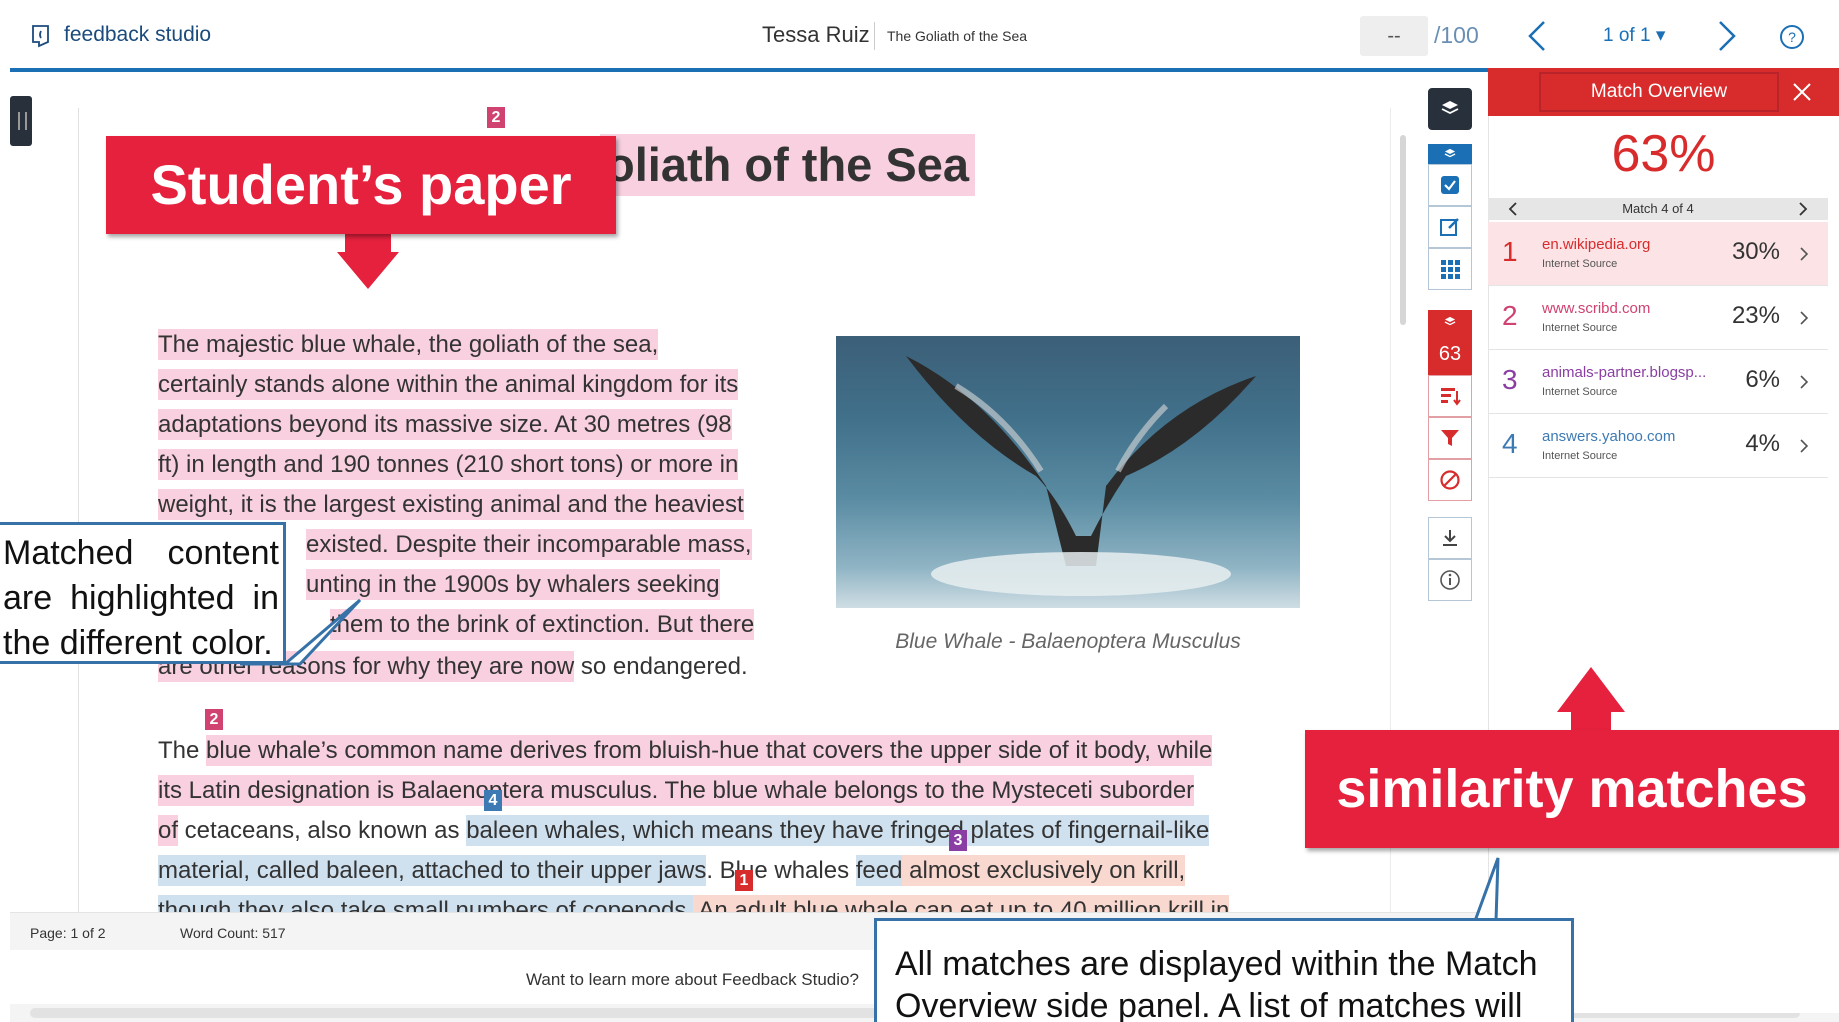 This screenshot has width=1839, height=1022. I want to click on grading-layer-header, so click(1450, 154).